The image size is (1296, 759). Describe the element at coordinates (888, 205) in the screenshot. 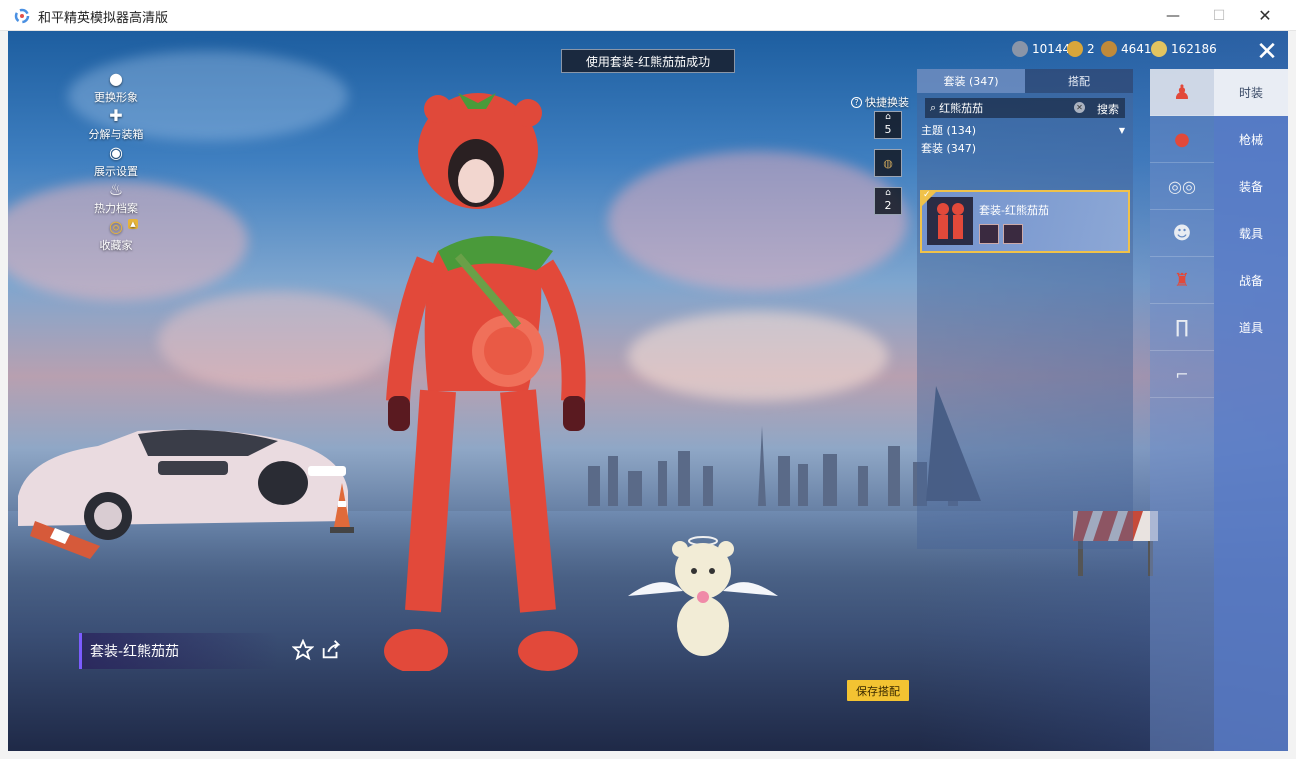

I see `slot-number: 2` at that location.